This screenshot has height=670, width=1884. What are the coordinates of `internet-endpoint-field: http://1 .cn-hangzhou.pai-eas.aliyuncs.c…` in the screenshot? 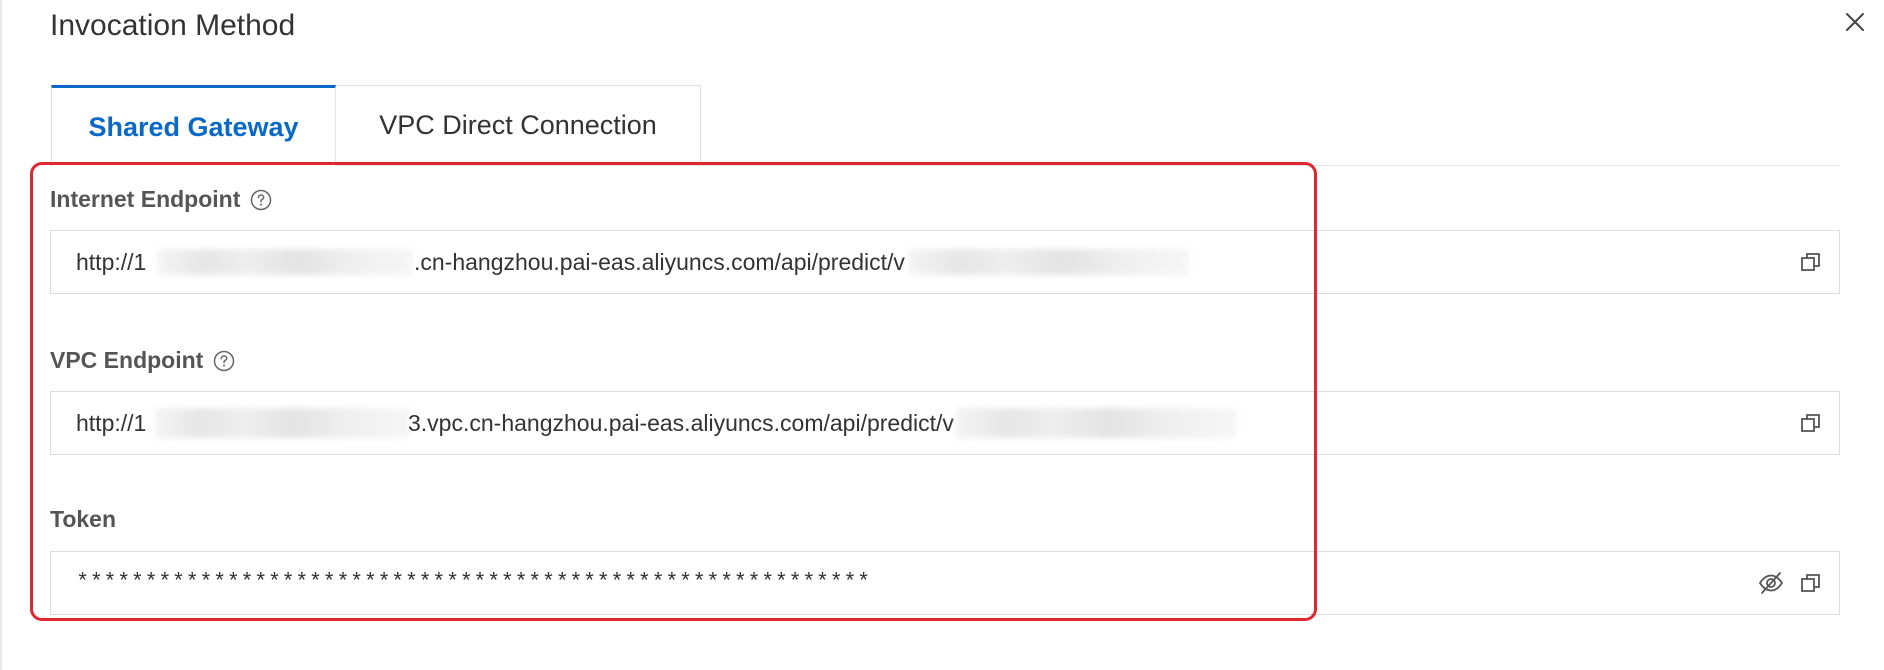 It's located at (945, 262).